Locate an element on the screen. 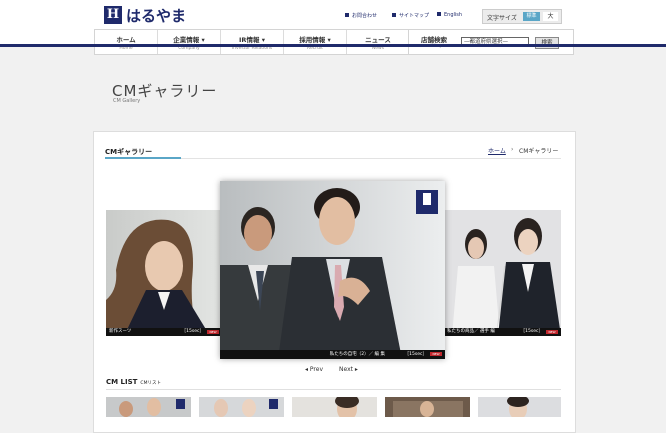 The image size is (666, 433). slide-caption: 私たちの自宅（2）／ 編 集 ［15sec］ NEW is located at coordinates (332, 354).